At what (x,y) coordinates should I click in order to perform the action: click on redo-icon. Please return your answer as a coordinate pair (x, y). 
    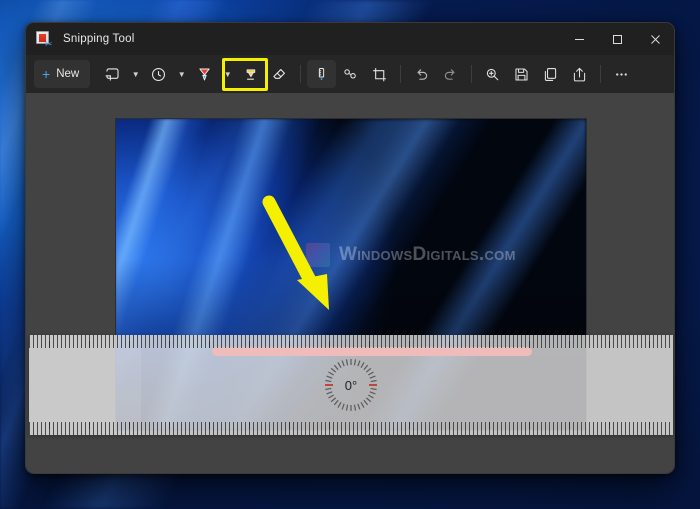
    Looking at the image, I should click on (450, 74).